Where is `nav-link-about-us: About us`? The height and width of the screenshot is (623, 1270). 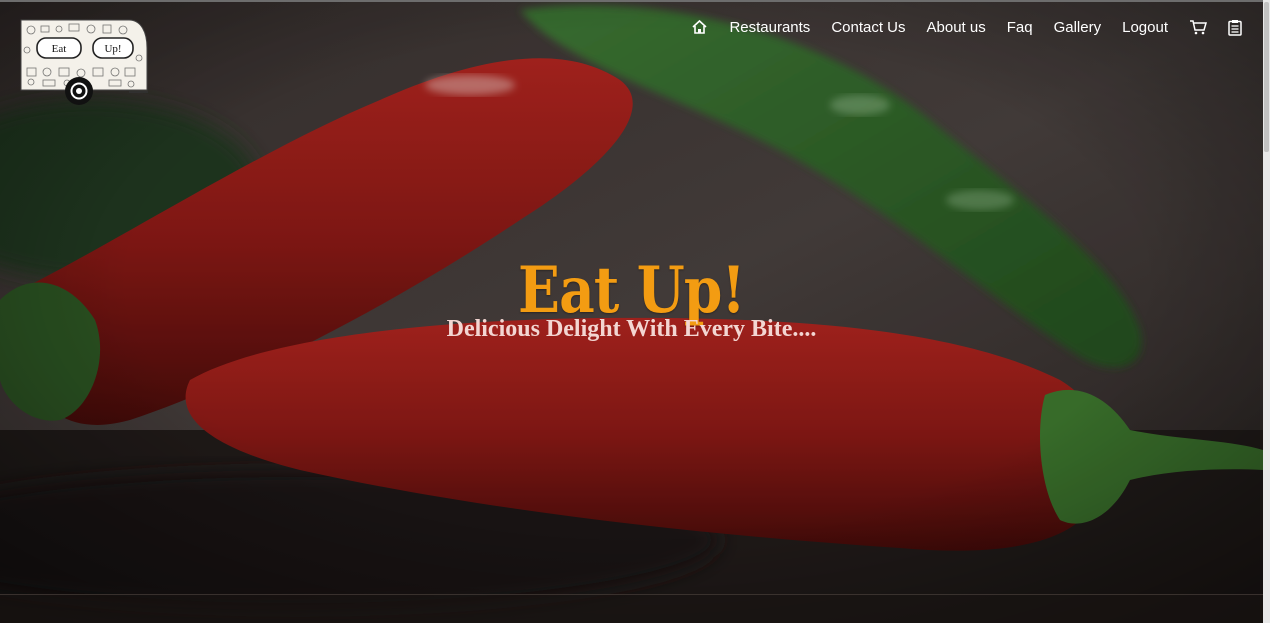
nav-link-about-us: About us is located at coordinates (956, 27).